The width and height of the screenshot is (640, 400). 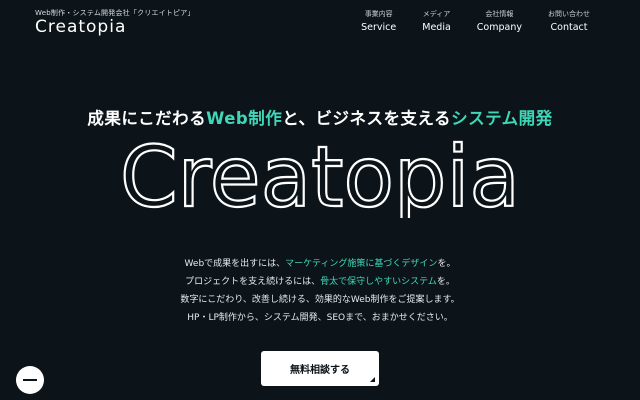 I want to click on headline-part-2: と、ビジネスを支える, so click(x=367, y=118).